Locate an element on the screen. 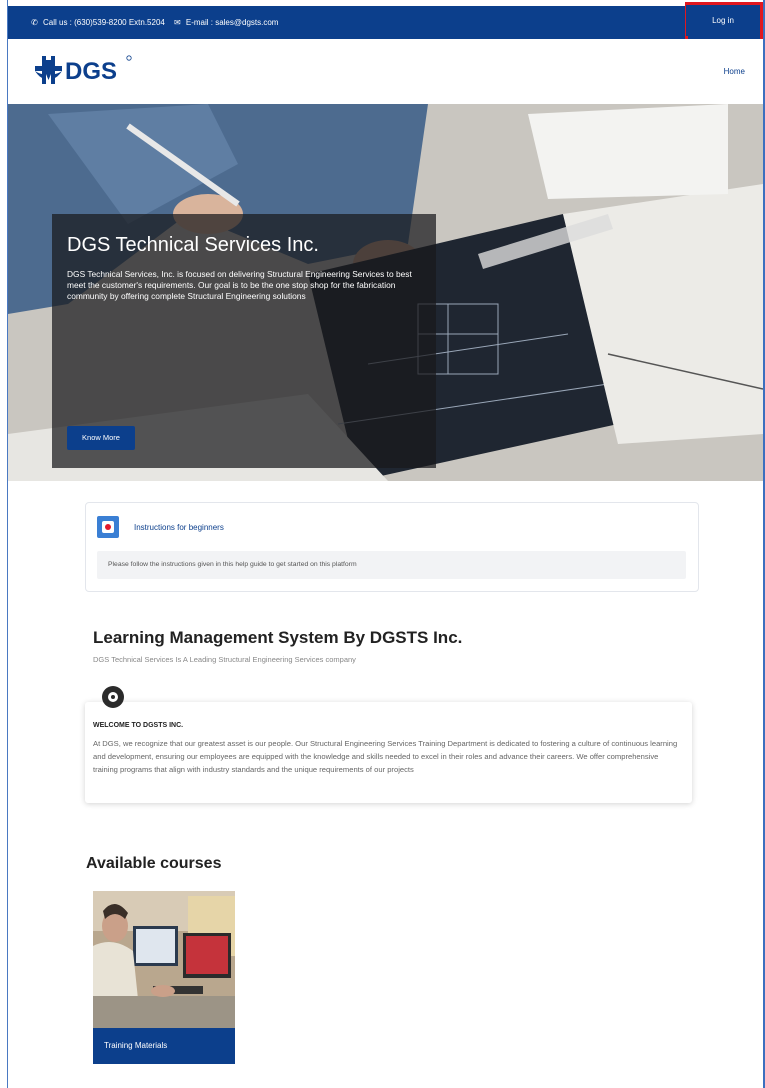 The image size is (765, 1088). email-text: E-mail : sales@dgsts.com is located at coordinates (232, 22).